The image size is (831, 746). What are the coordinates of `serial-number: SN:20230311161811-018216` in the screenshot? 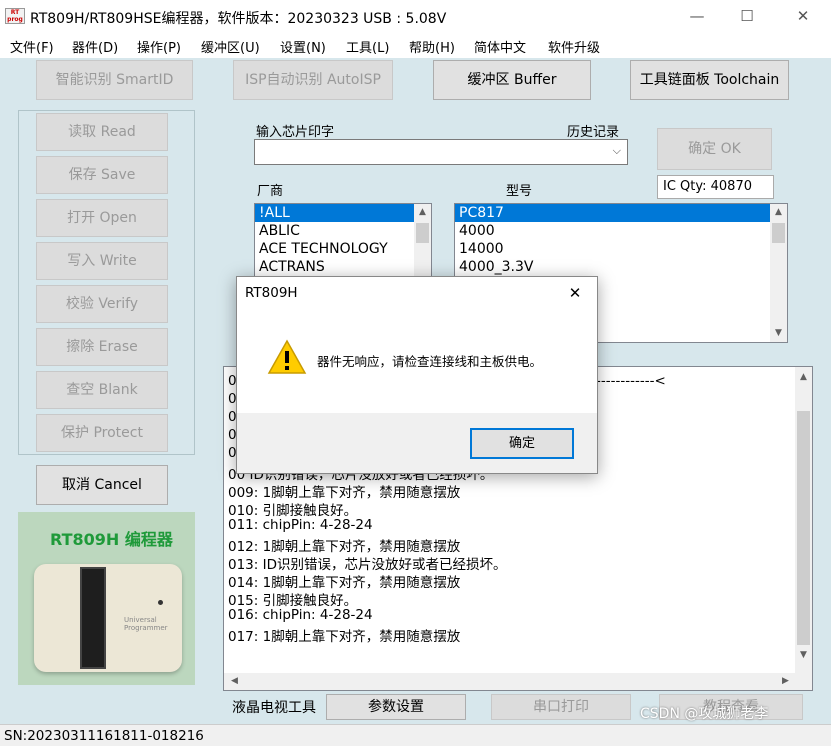 It's located at (104, 736).